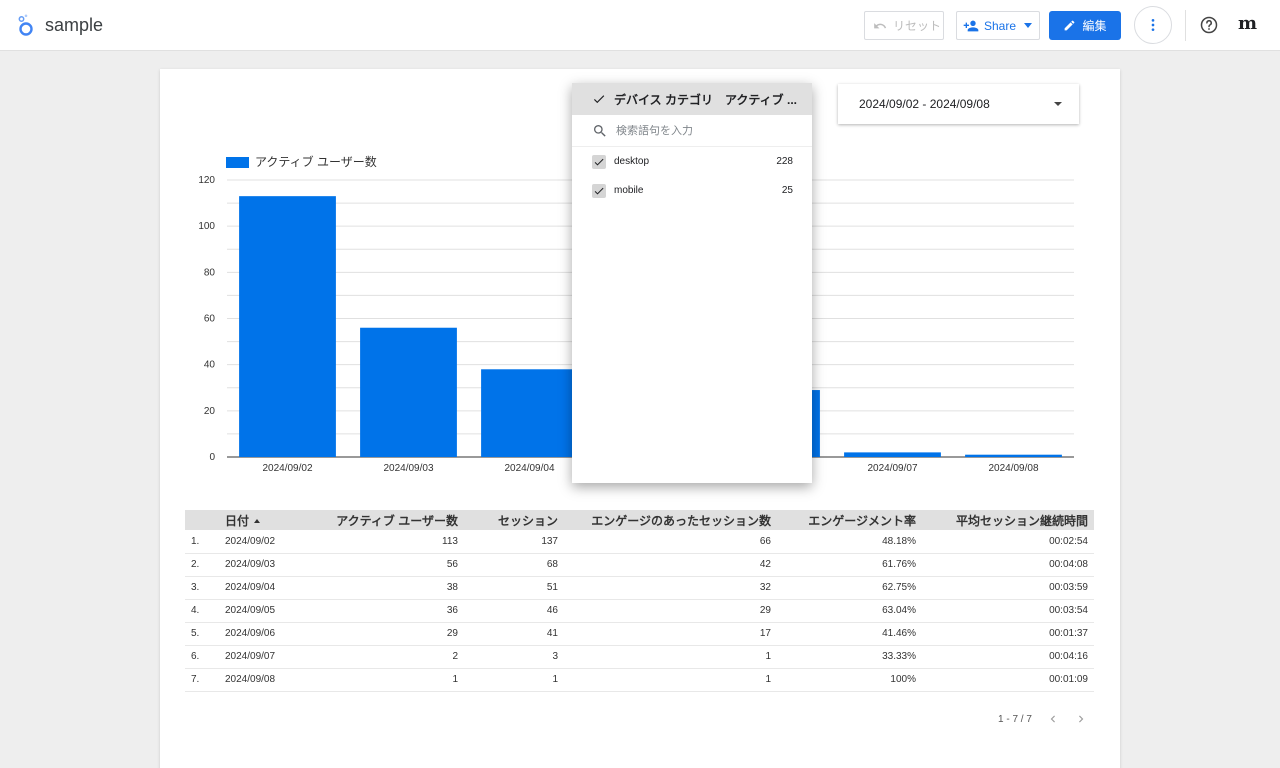  I want to click on filter-option-mobile: mobile 25, so click(692, 190).